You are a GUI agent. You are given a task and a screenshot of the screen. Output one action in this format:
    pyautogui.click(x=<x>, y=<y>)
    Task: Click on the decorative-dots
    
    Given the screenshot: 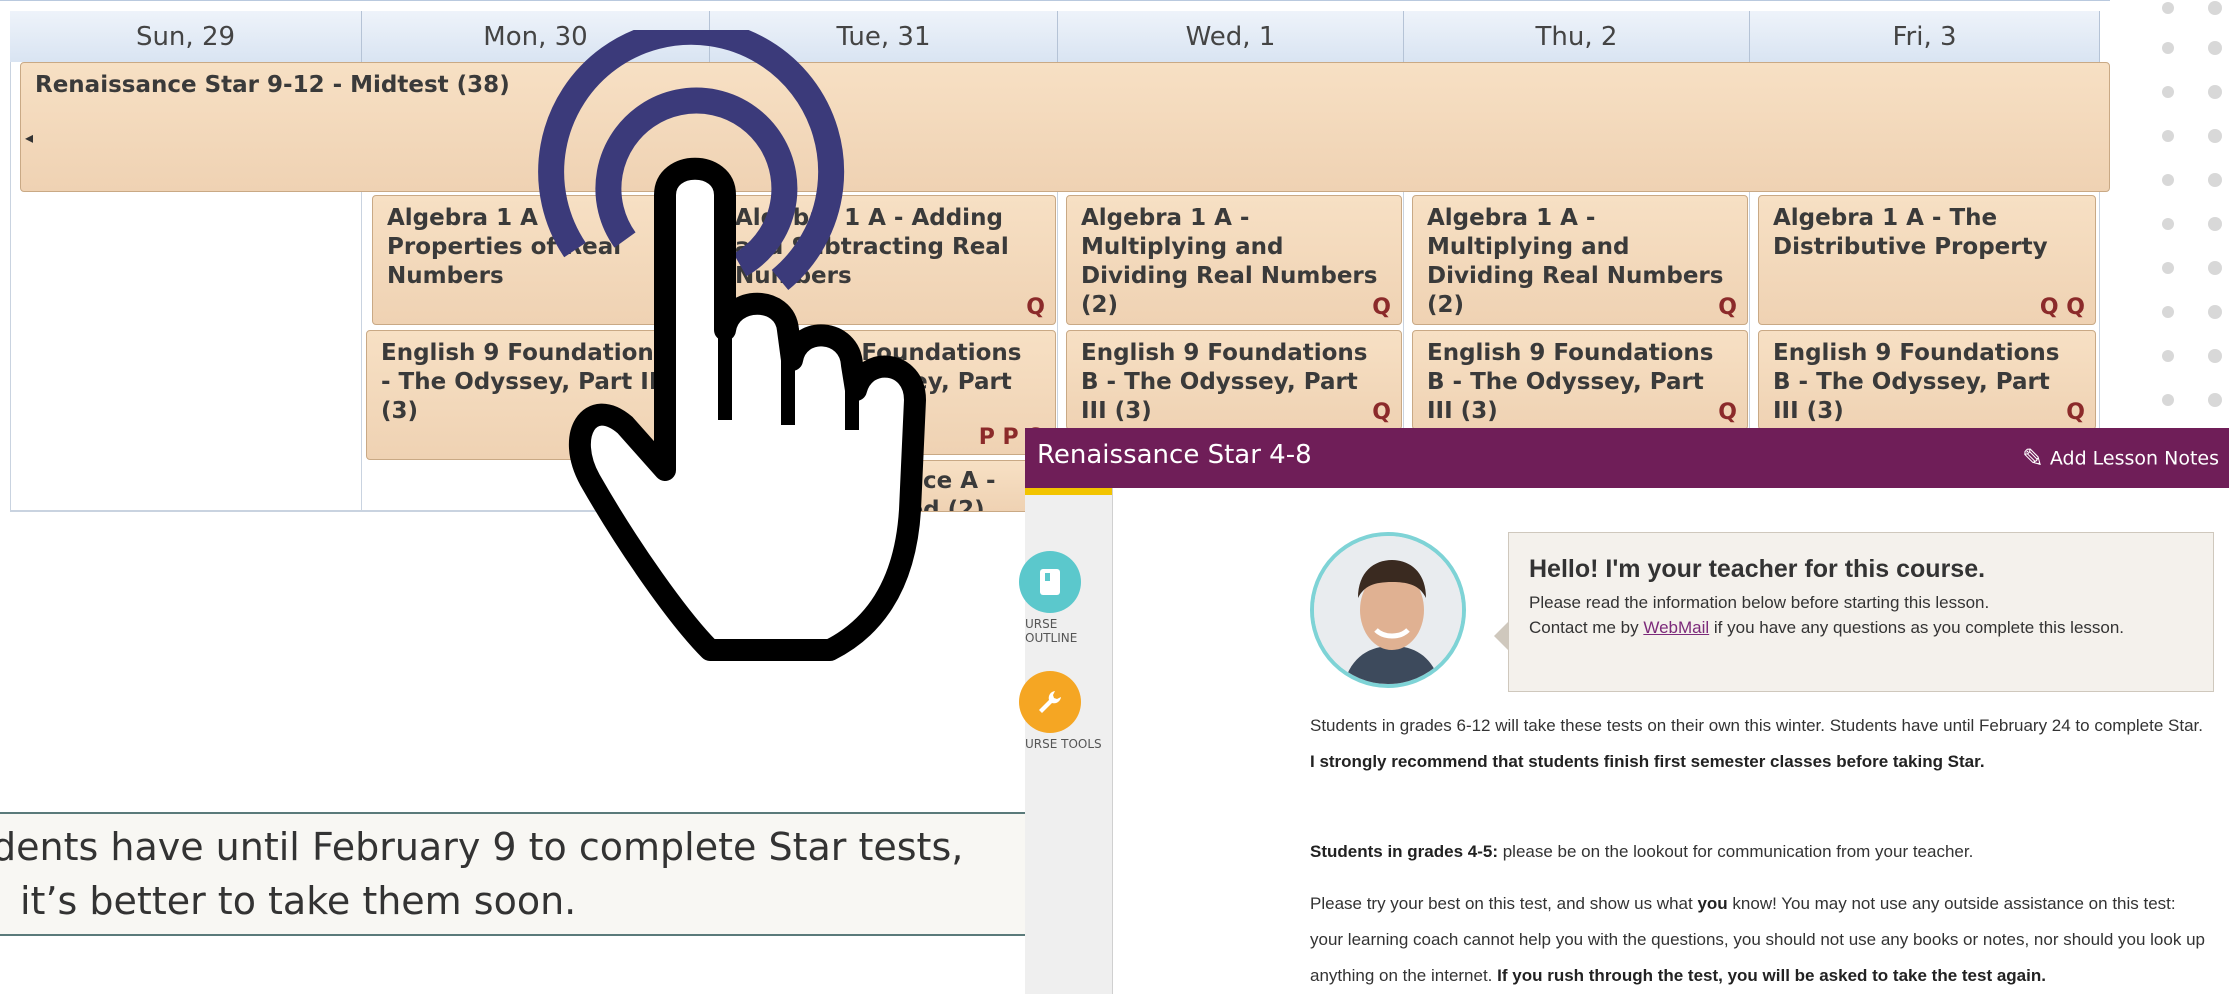 What is the action you would take?
    pyautogui.click(x=2192, y=204)
    